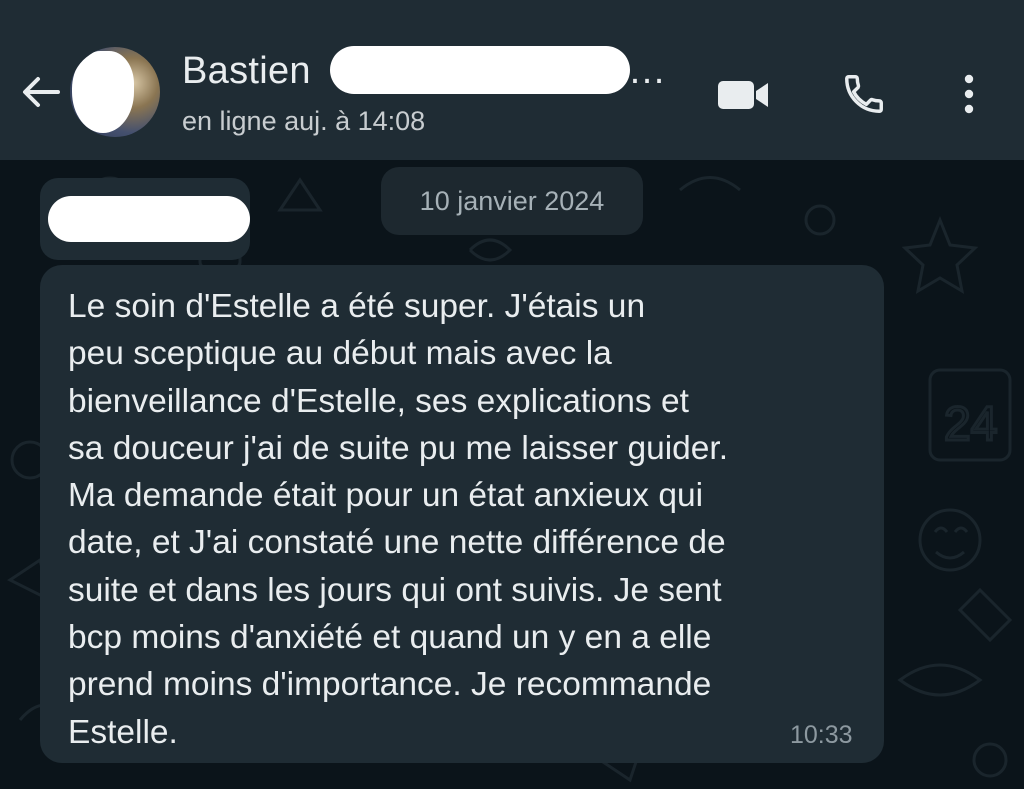 This screenshot has width=1024, height=789. Describe the element at coordinates (821, 735) in the screenshot. I see `message-timestamp: 10:33` at that location.